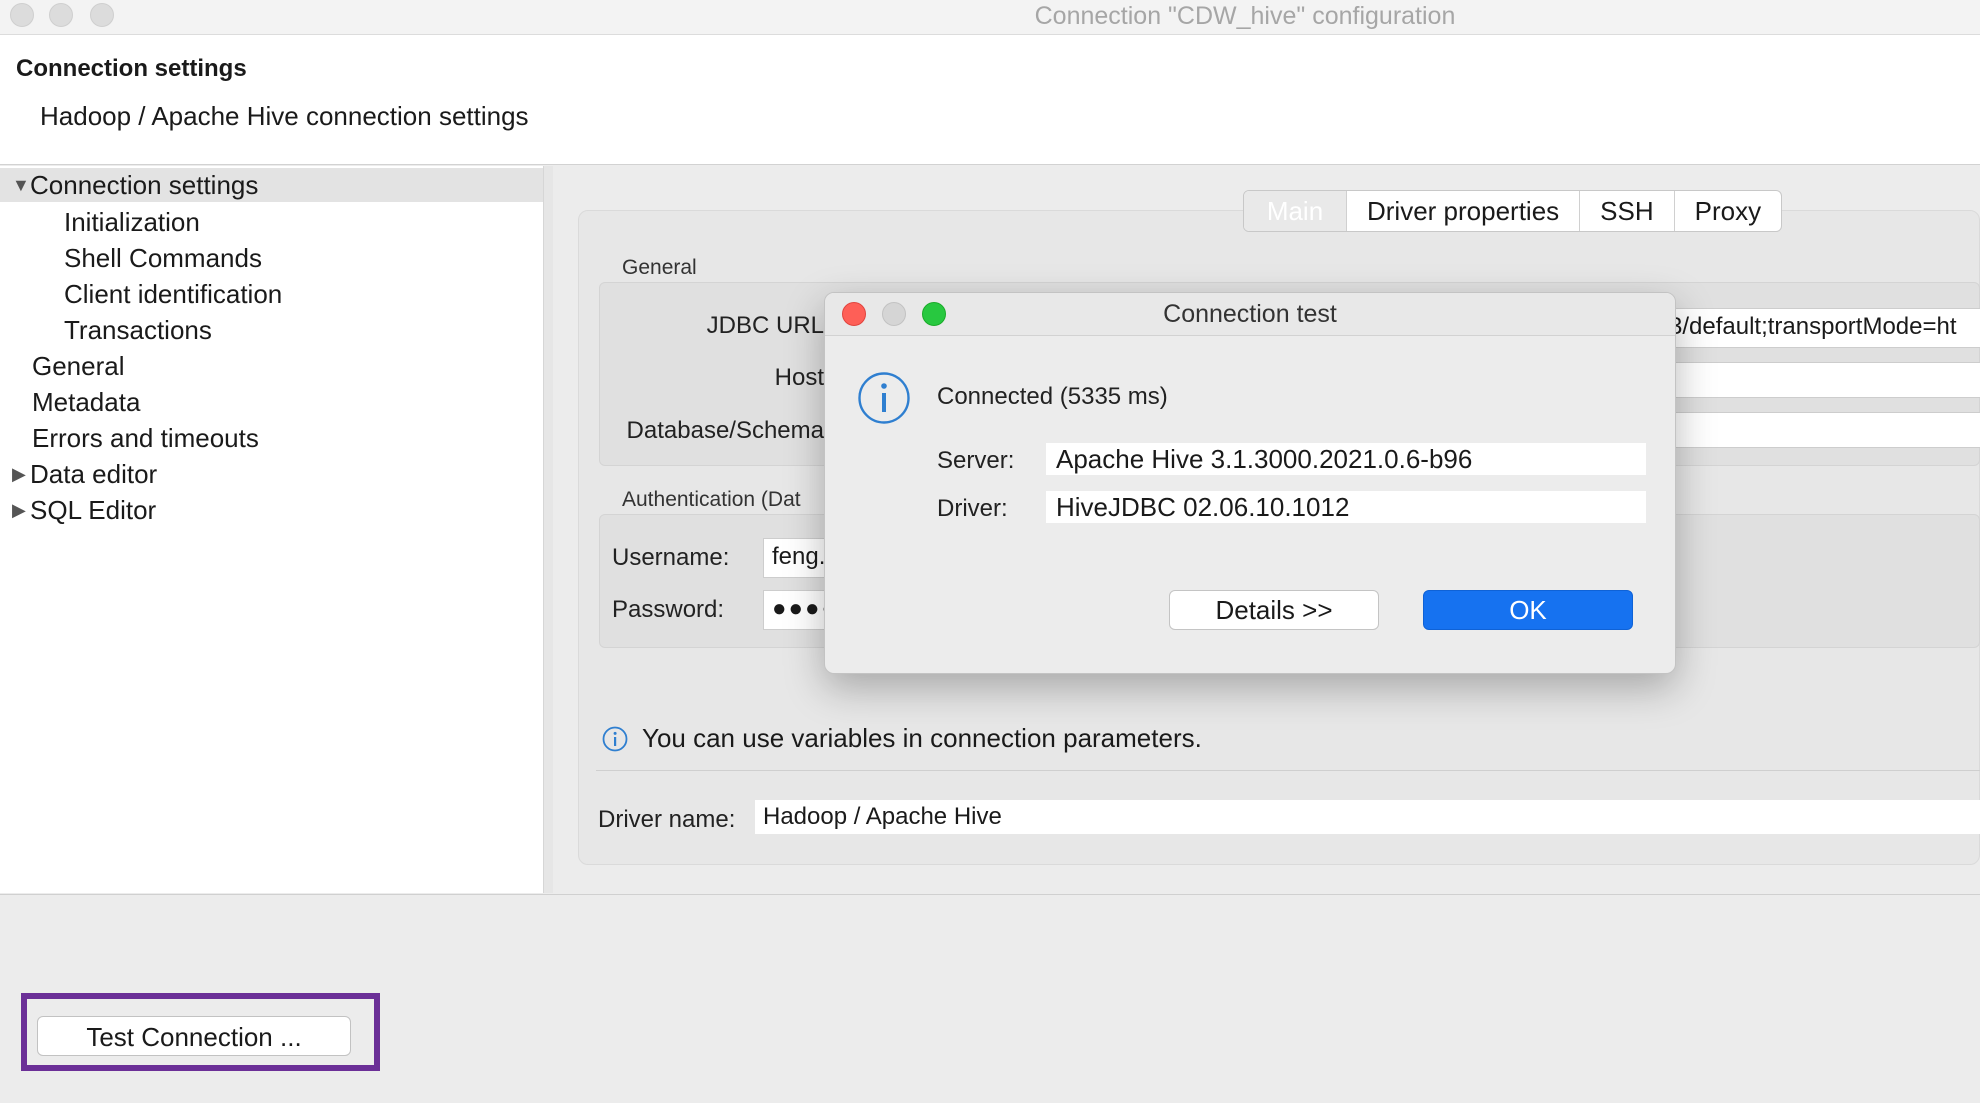 The image size is (1980, 1103). Describe the element at coordinates (668, 609) in the screenshot. I see `password-label: Password:` at that location.